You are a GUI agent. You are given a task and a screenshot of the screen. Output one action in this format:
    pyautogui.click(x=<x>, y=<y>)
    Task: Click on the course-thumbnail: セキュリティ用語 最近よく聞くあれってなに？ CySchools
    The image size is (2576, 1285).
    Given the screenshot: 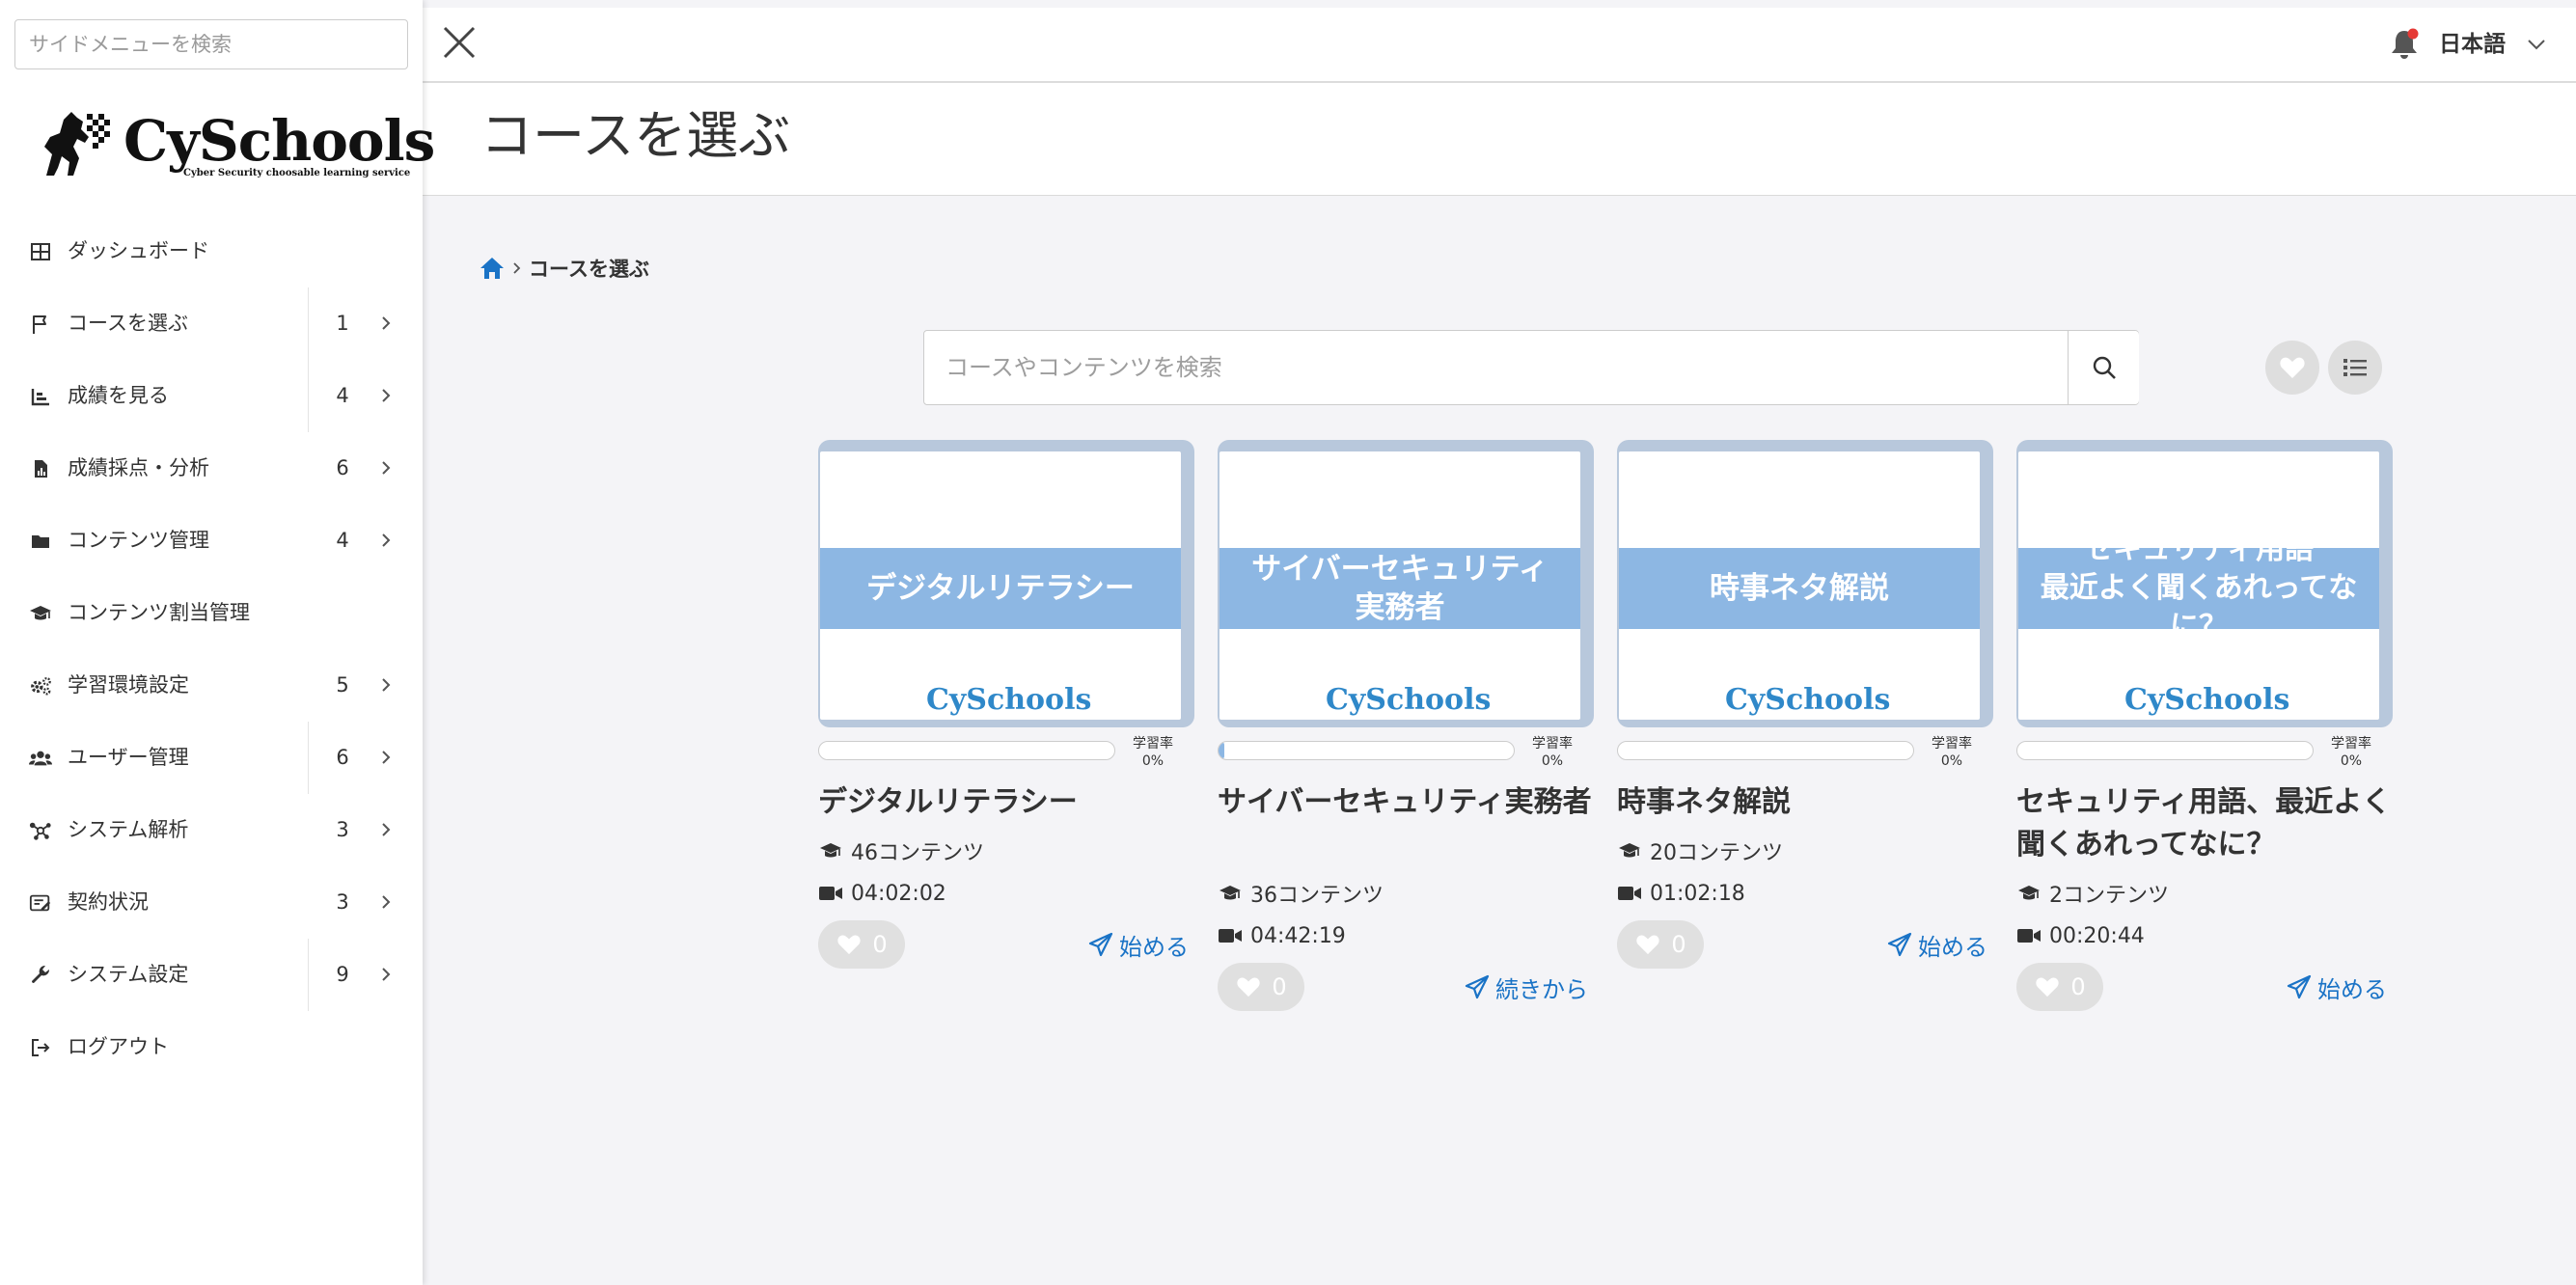 What is the action you would take?
    pyautogui.click(x=2204, y=583)
    